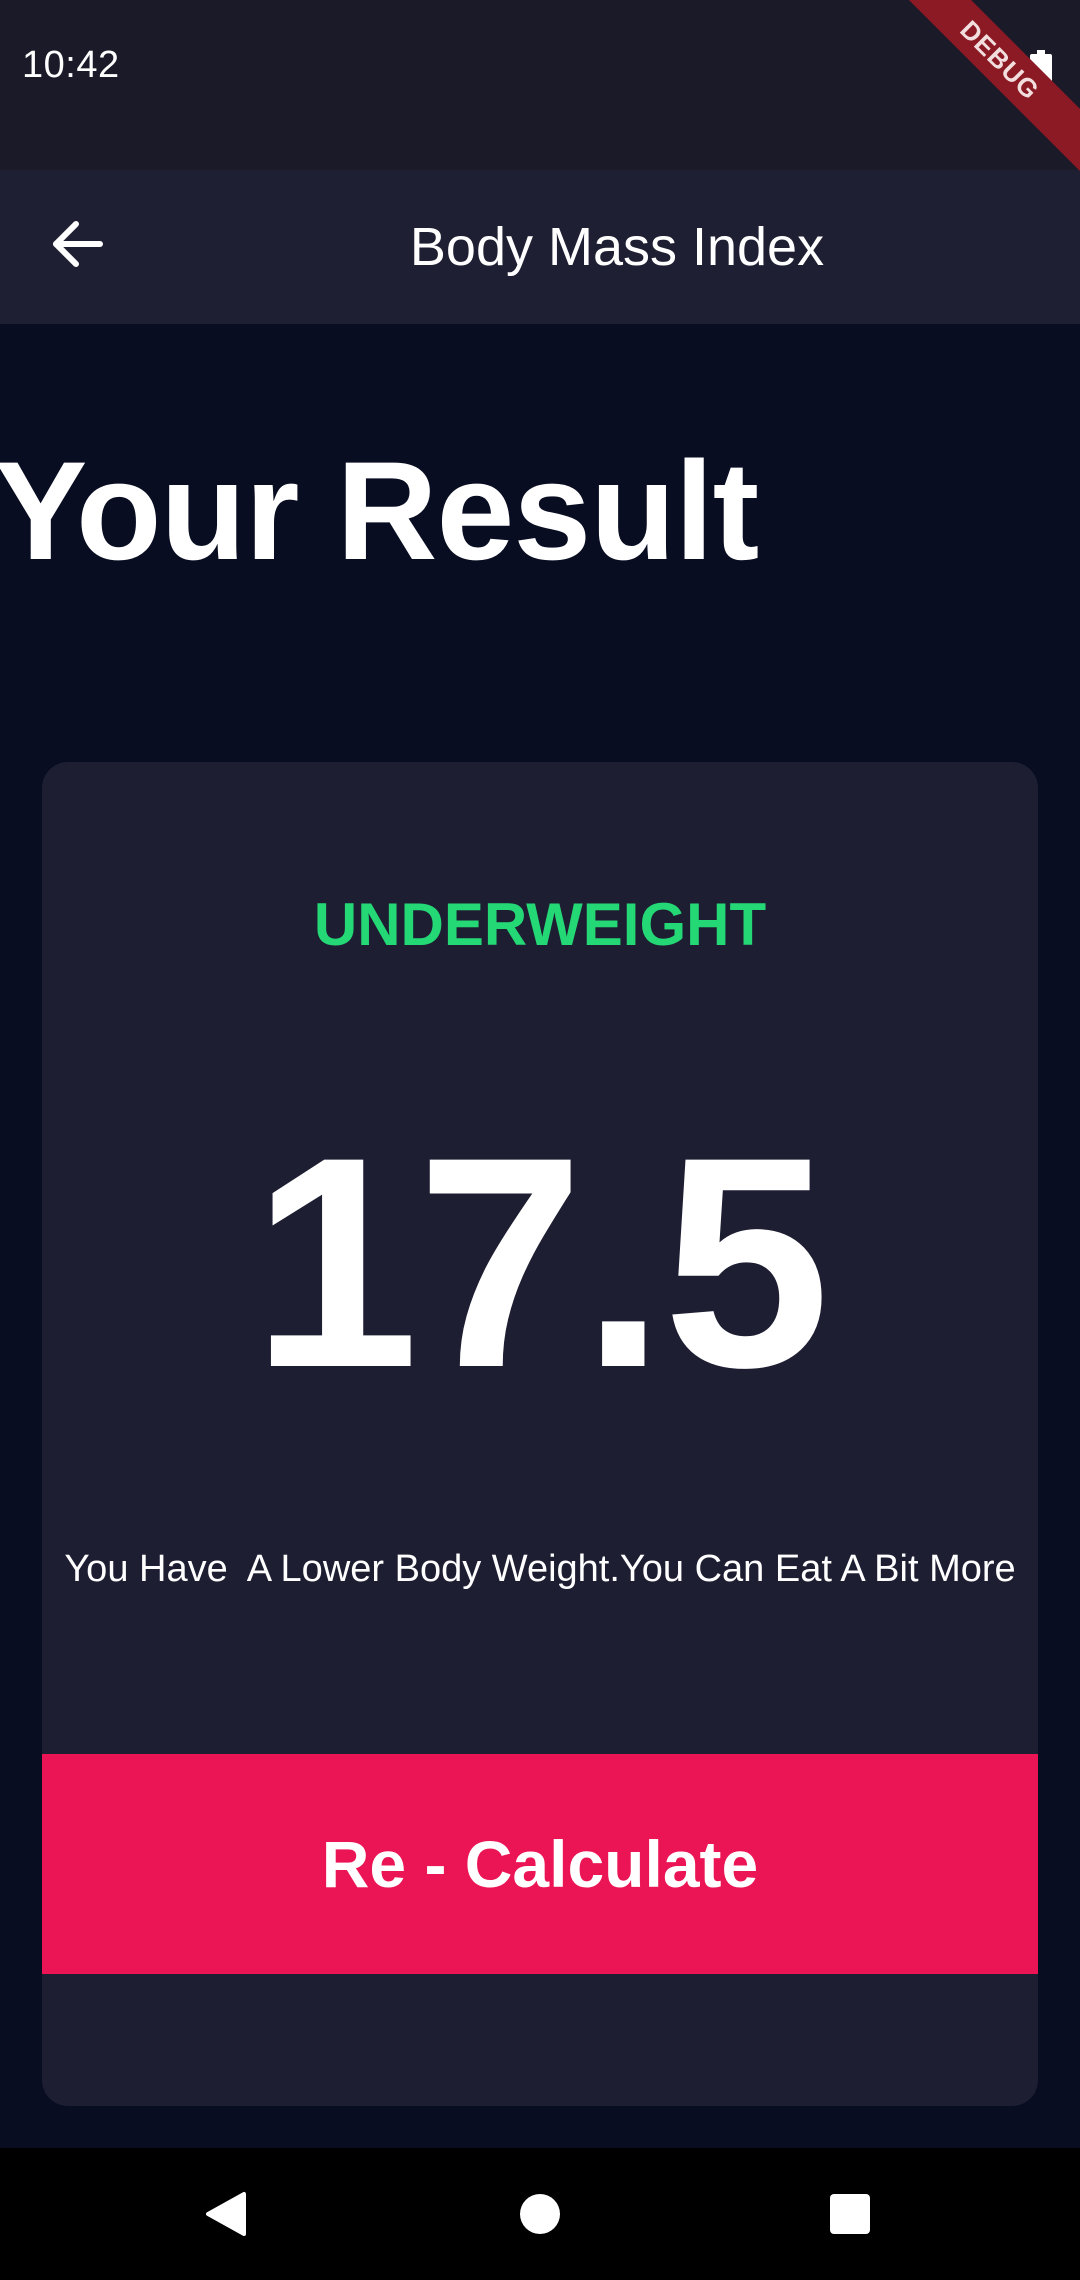 The image size is (1080, 2280). What do you see at coordinates (617, 247) in the screenshot?
I see `app-title: Body Mass Index` at bounding box center [617, 247].